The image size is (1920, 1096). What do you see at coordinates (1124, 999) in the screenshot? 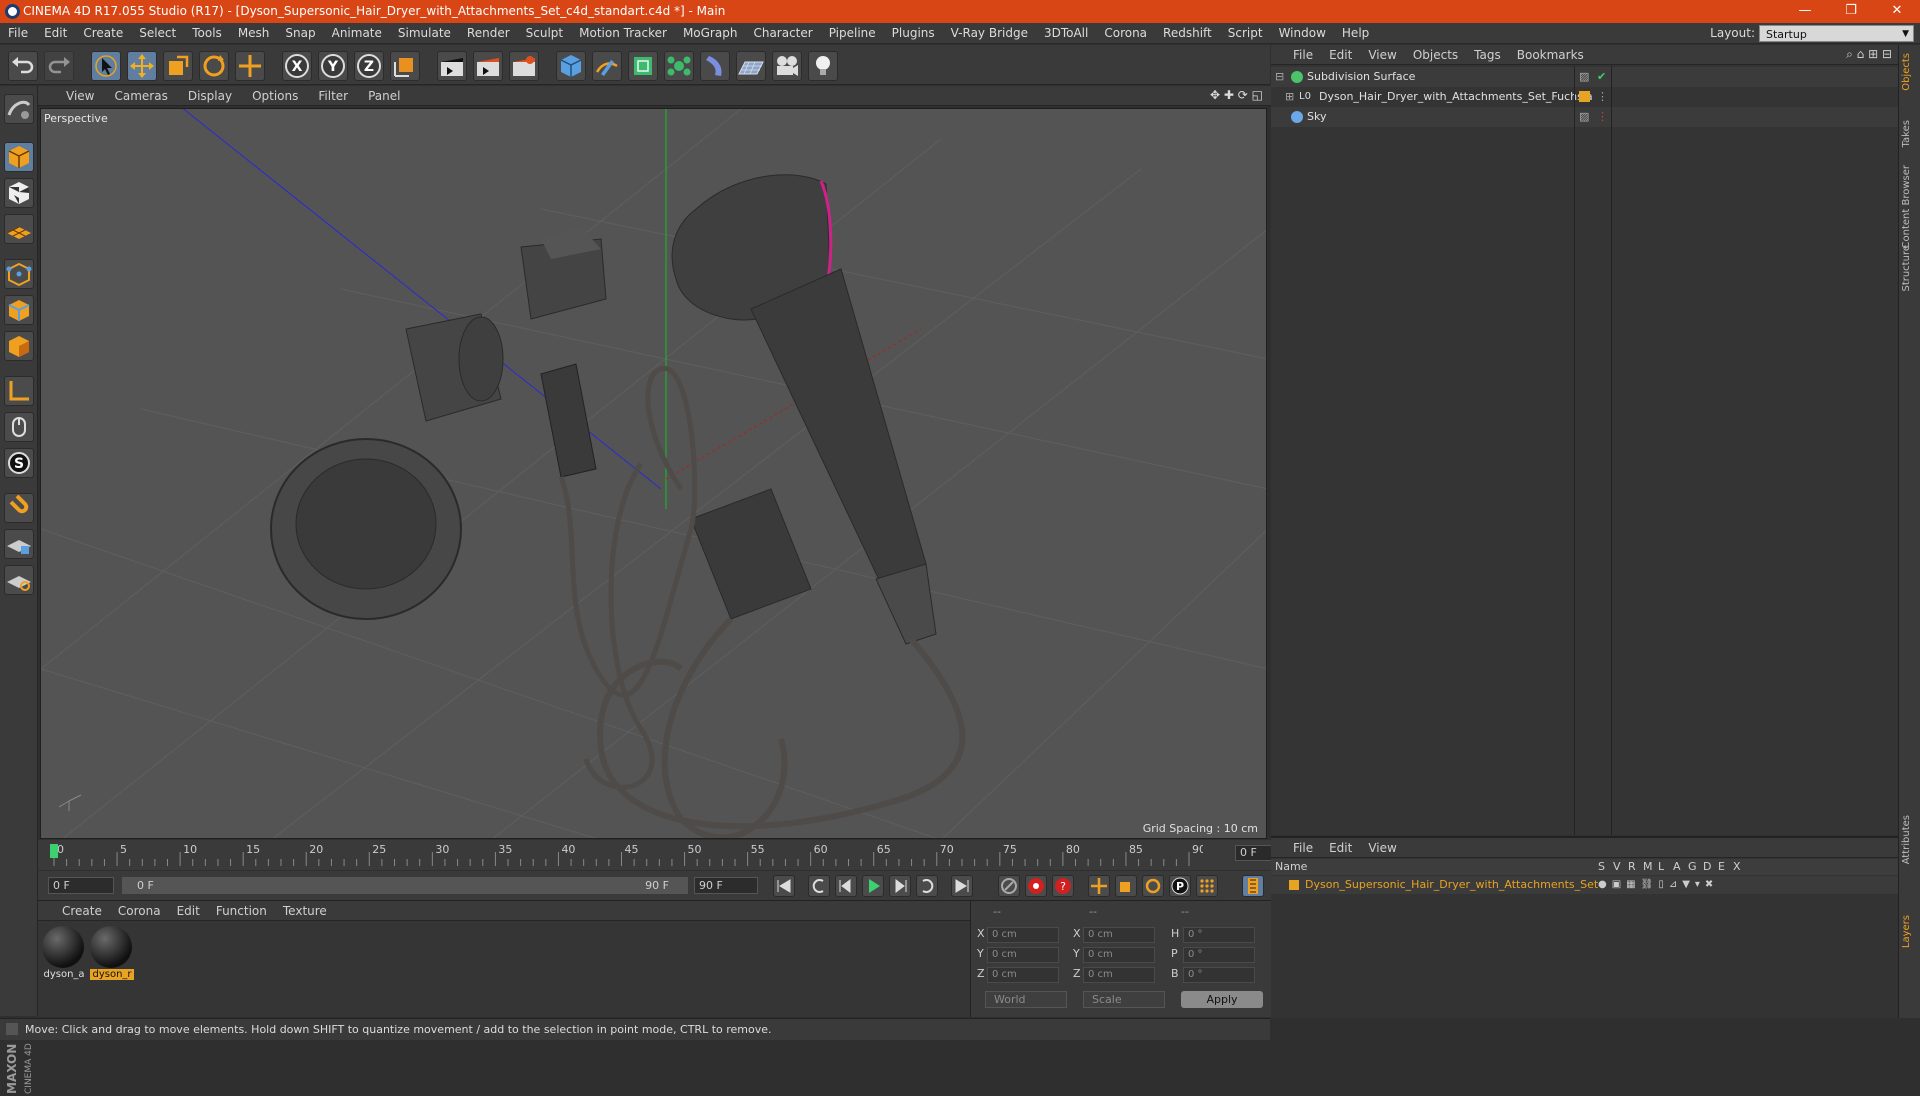
I see `transform-mode-select: Scale` at bounding box center [1124, 999].